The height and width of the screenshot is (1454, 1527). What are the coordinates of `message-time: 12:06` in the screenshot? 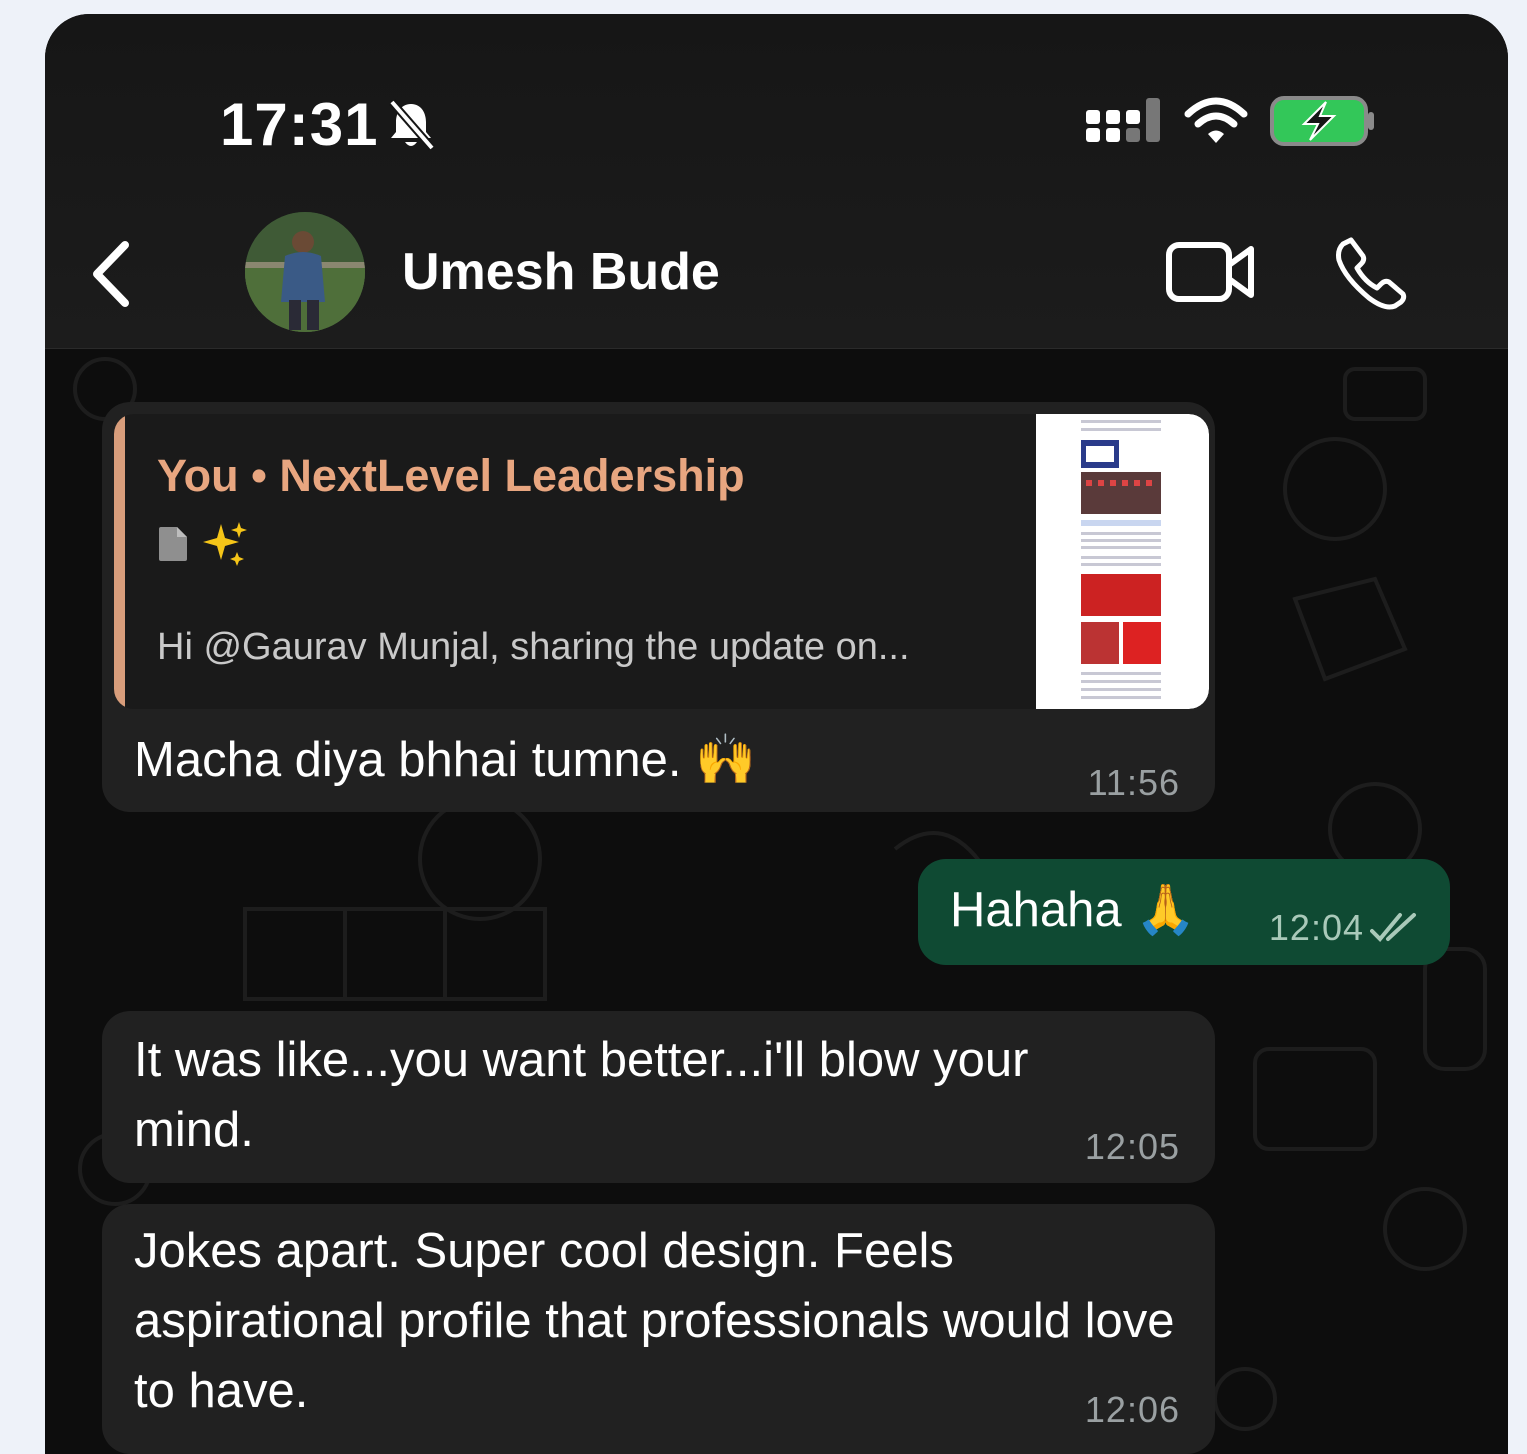 It's located at (1132, 1409).